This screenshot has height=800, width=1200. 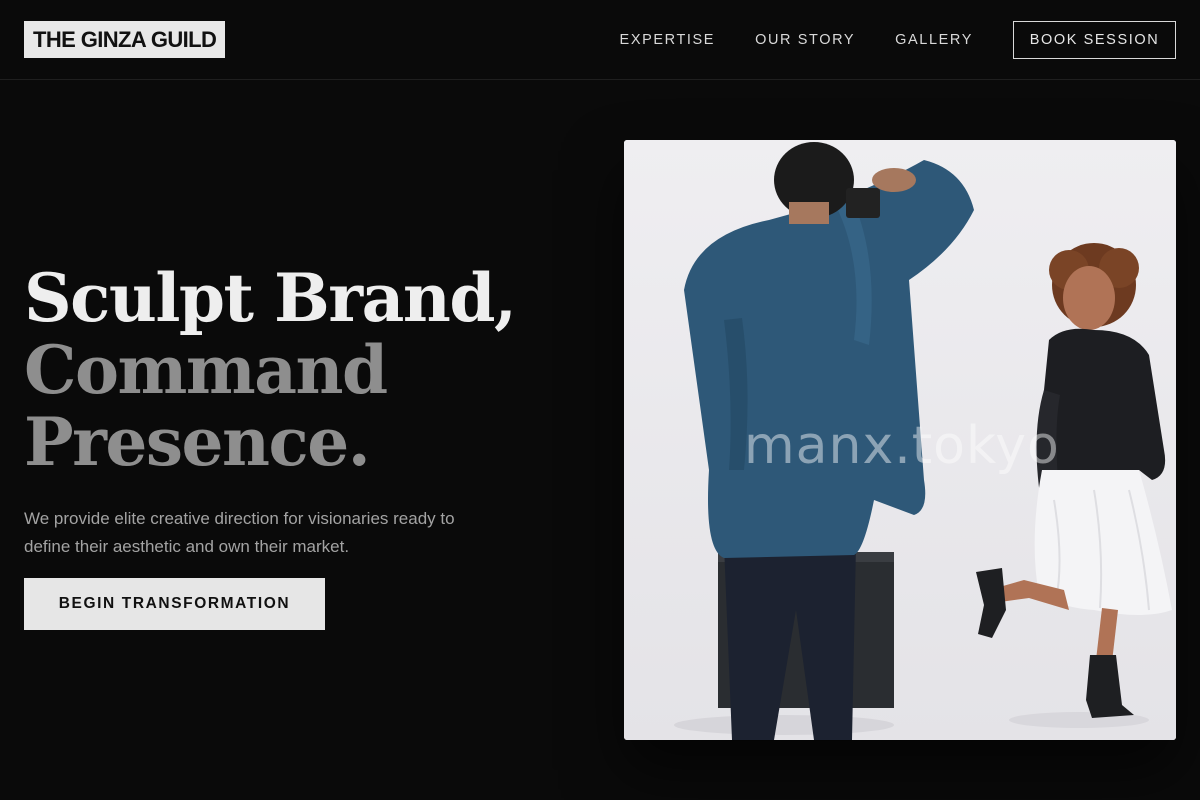 I want to click on nav-link-our-story: OUR STORY, so click(x=805, y=40).